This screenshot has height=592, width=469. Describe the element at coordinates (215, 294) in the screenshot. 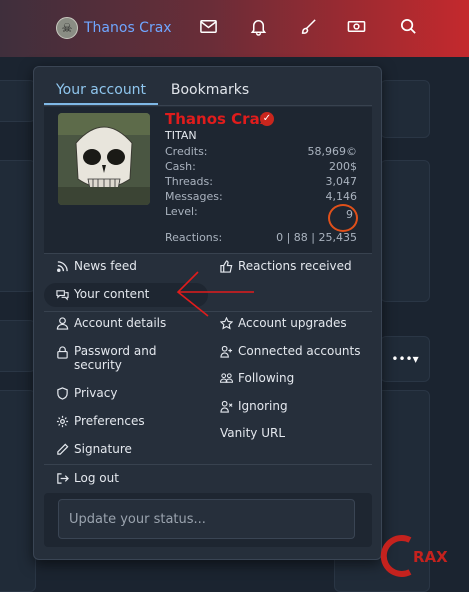

I see `annotation-arrow` at that location.